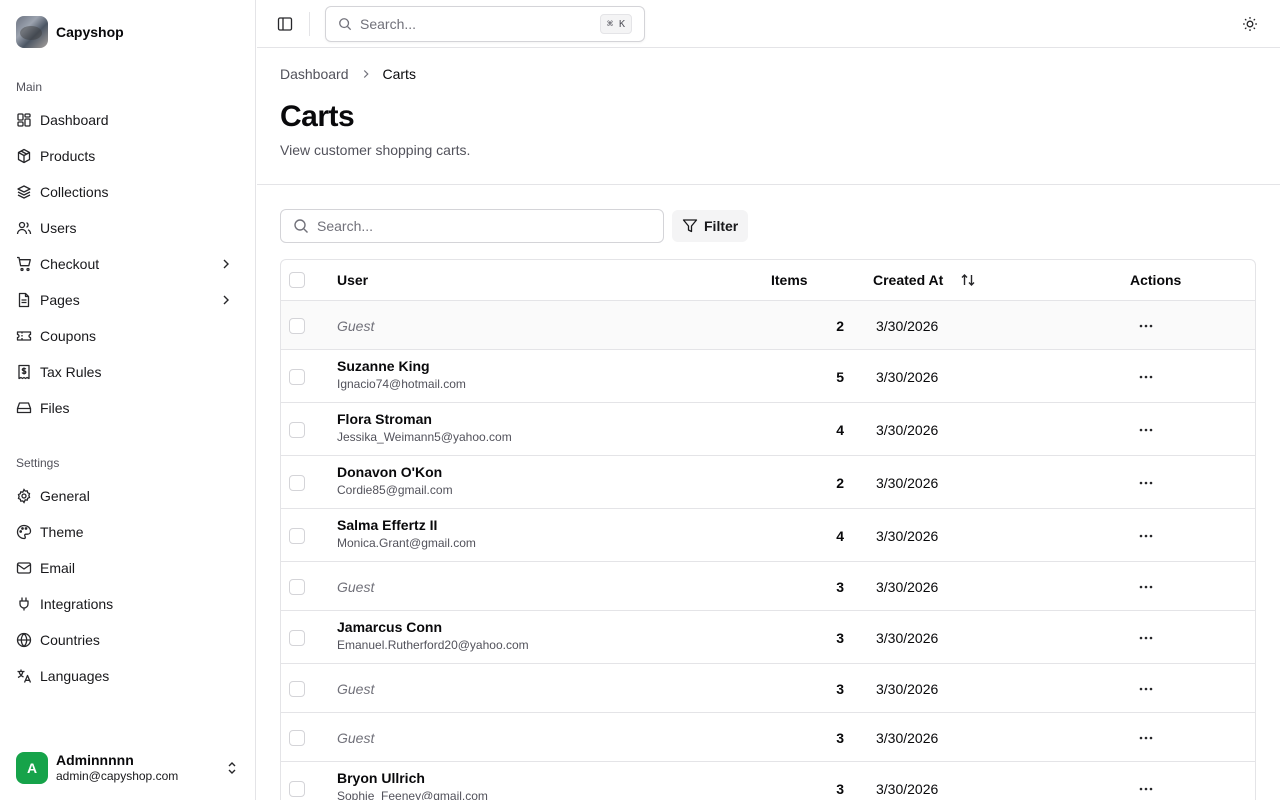  Describe the element at coordinates (128, 300) in the screenshot. I see `sidebar-item-pages: Pages` at that location.